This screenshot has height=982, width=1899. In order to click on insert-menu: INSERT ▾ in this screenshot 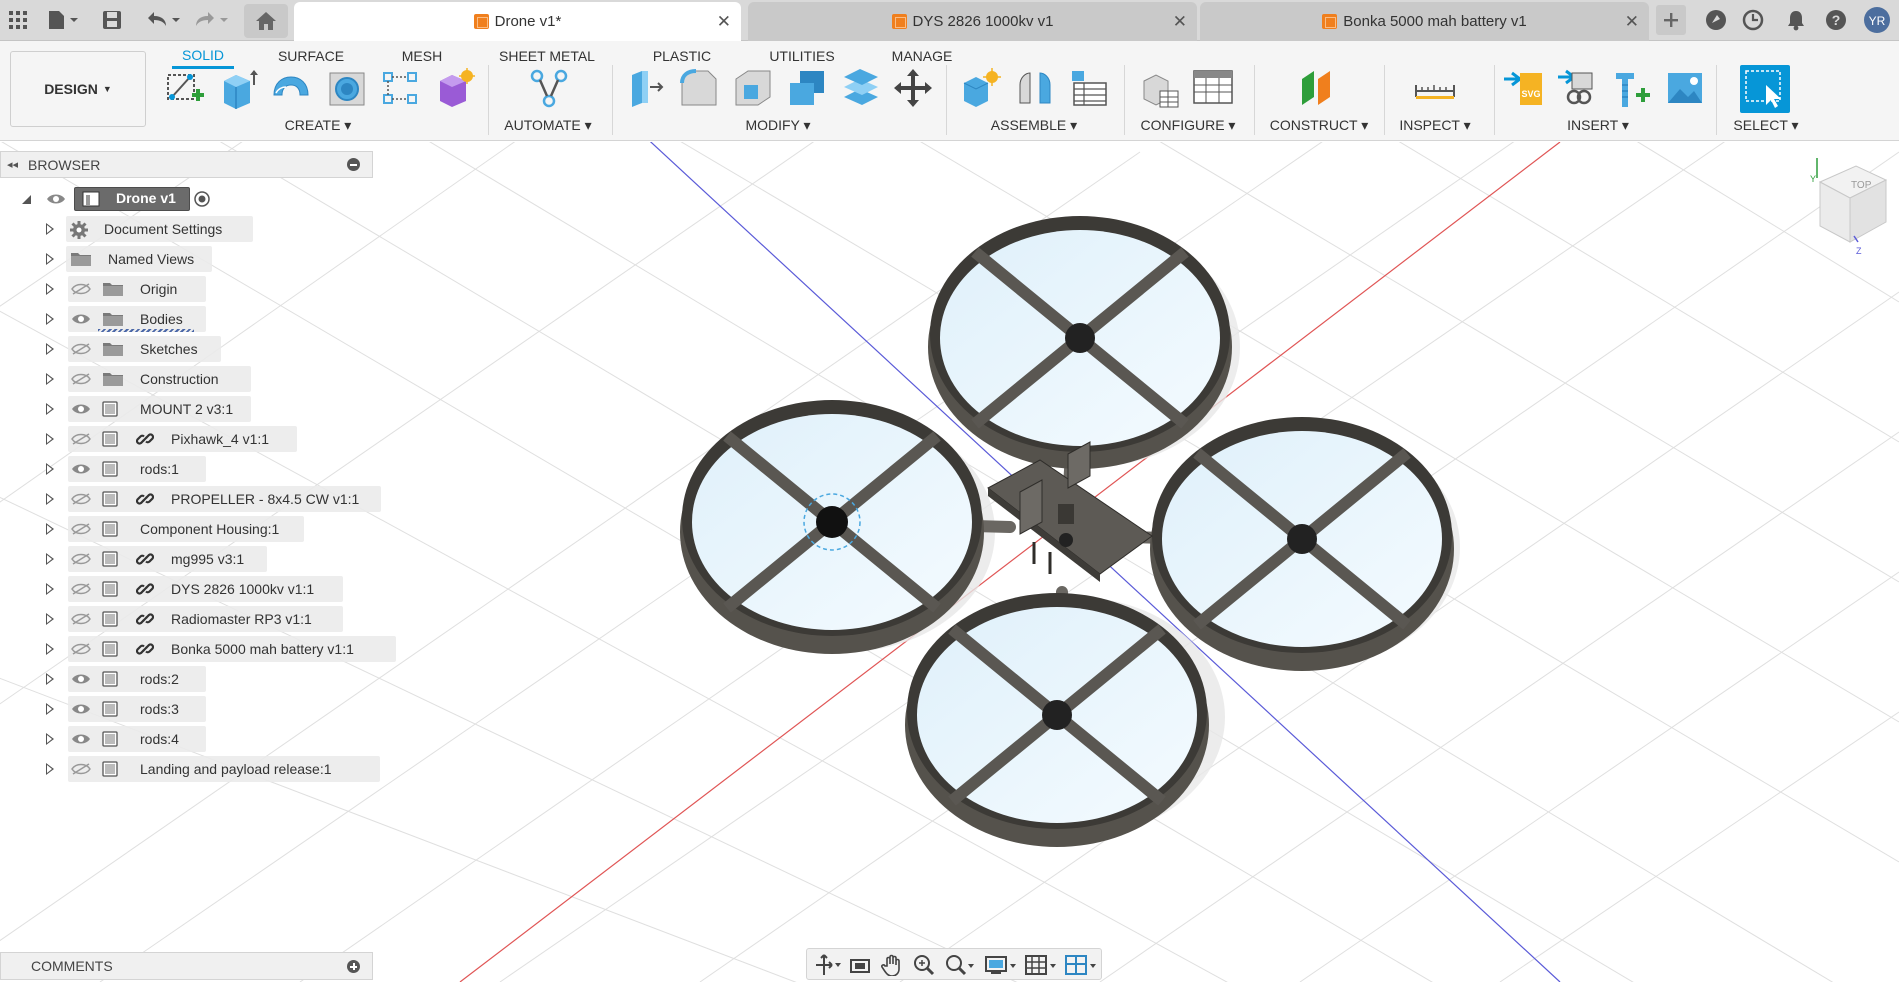, I will do `click(1598, 125)`.